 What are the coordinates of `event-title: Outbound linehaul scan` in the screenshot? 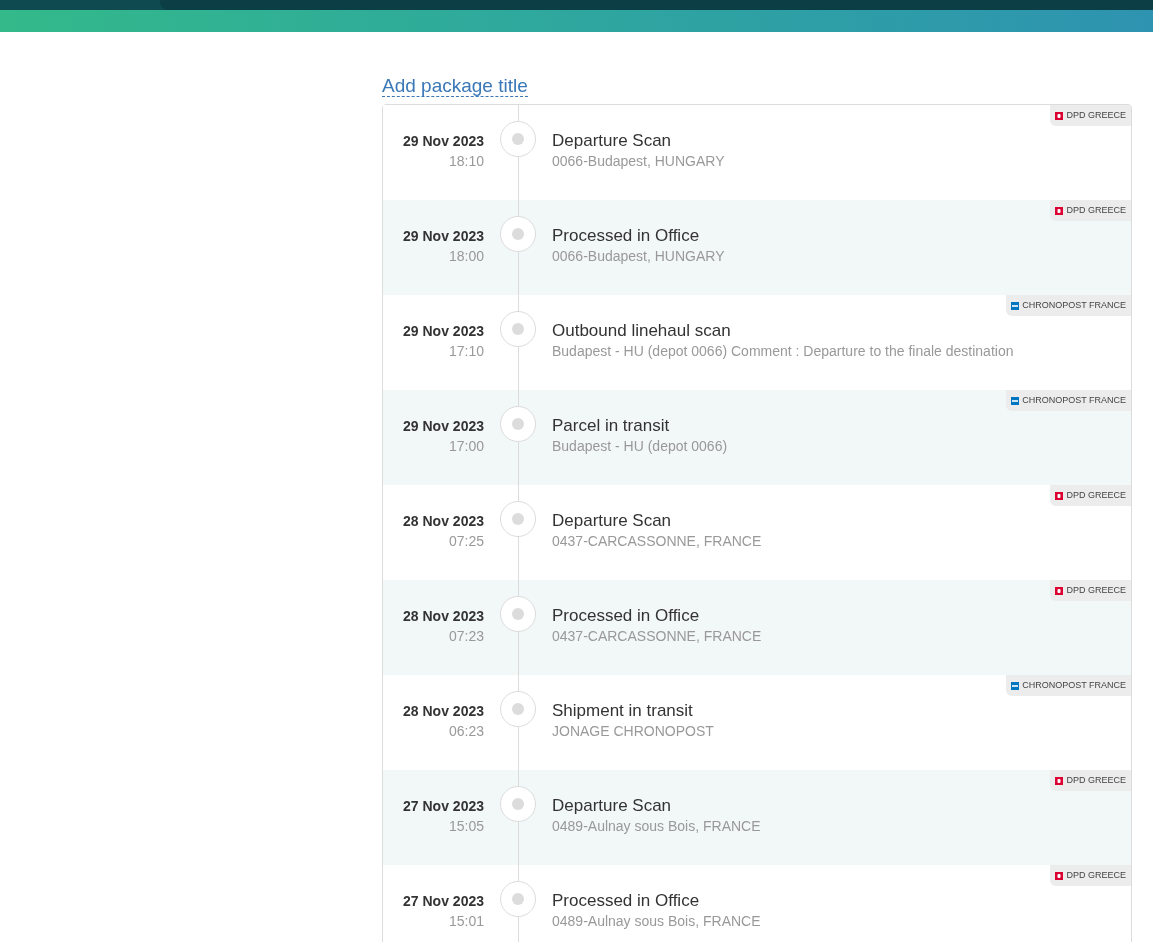 It's located at (642, 331).